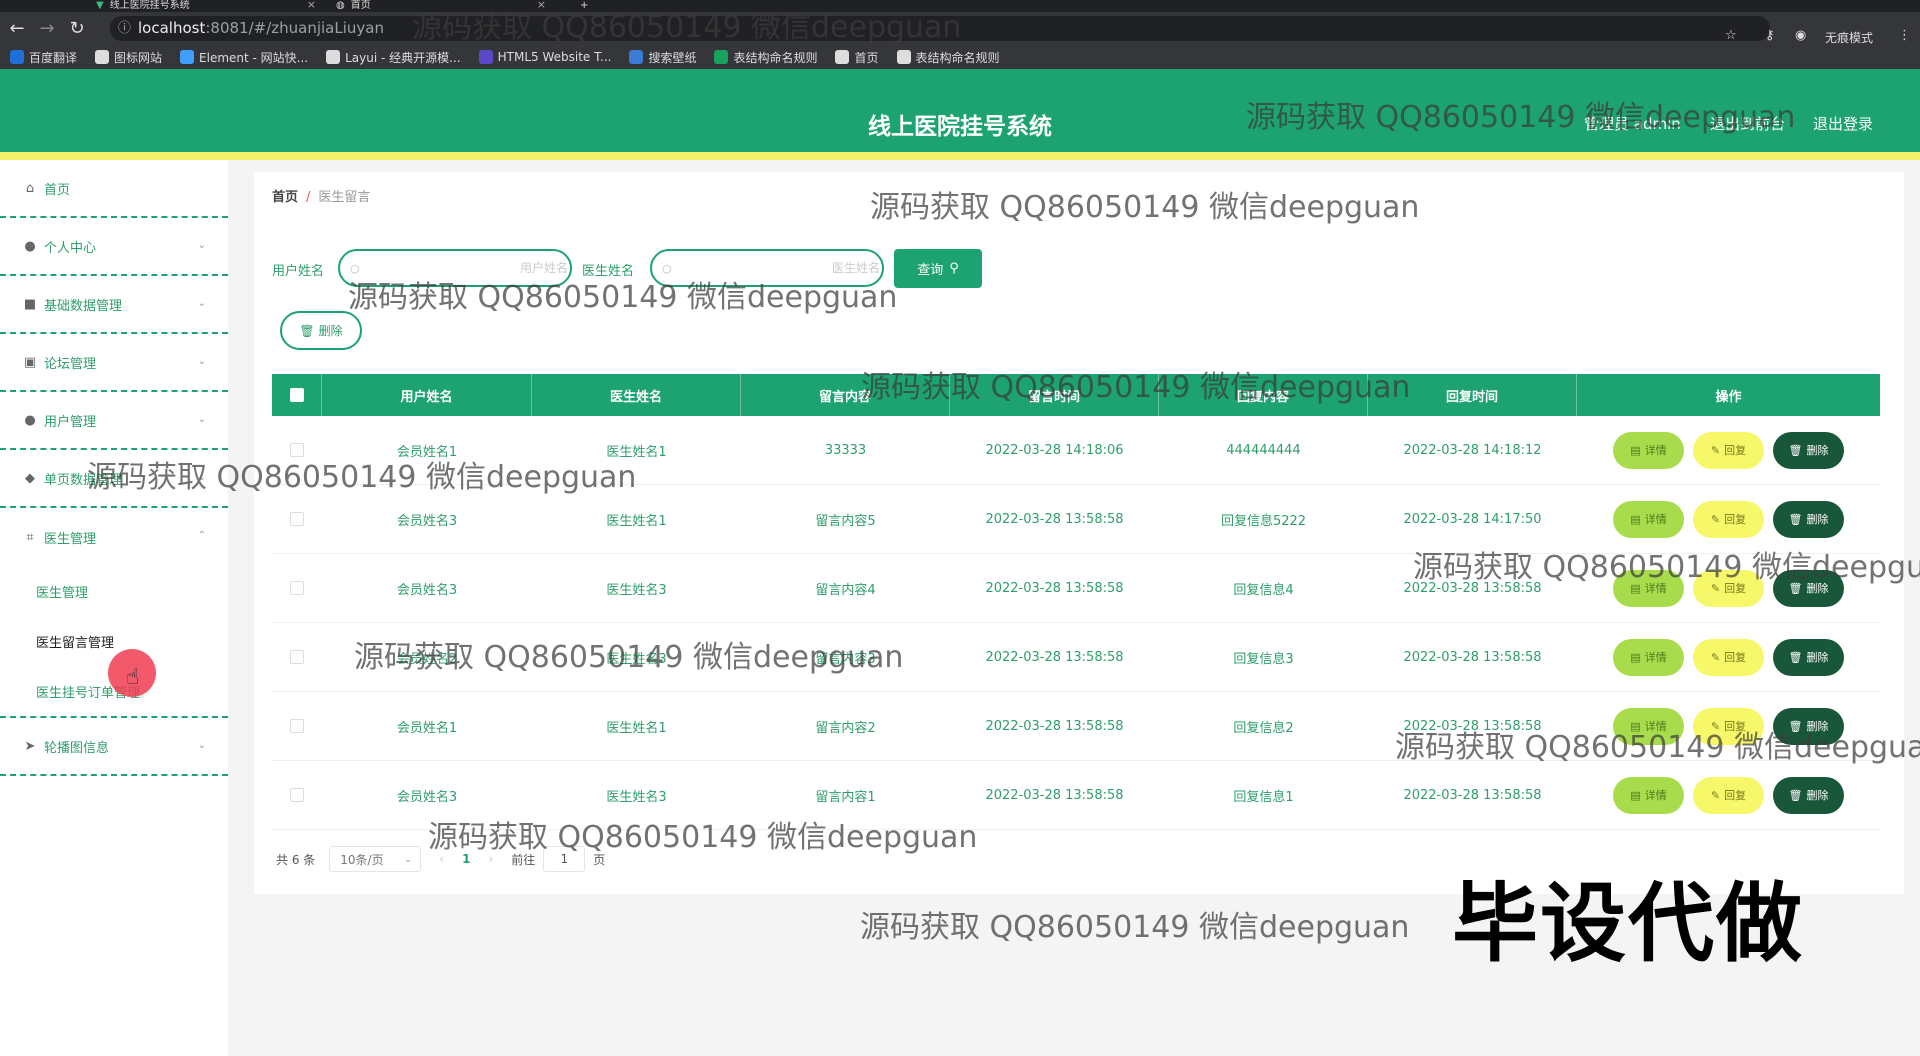  Describe the element at coordinates (441, 859) in the screenshot. I see `prev-page-icon: ‹` at that location.